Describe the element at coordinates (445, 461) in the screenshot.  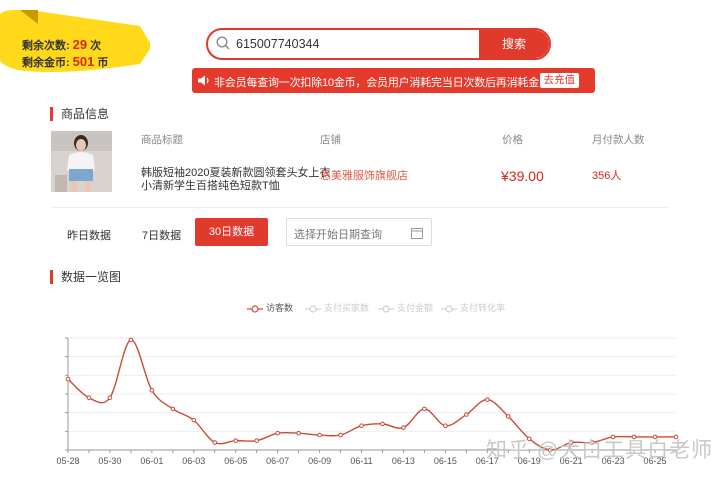
I see `x-tick-label: 06-15` at that location.